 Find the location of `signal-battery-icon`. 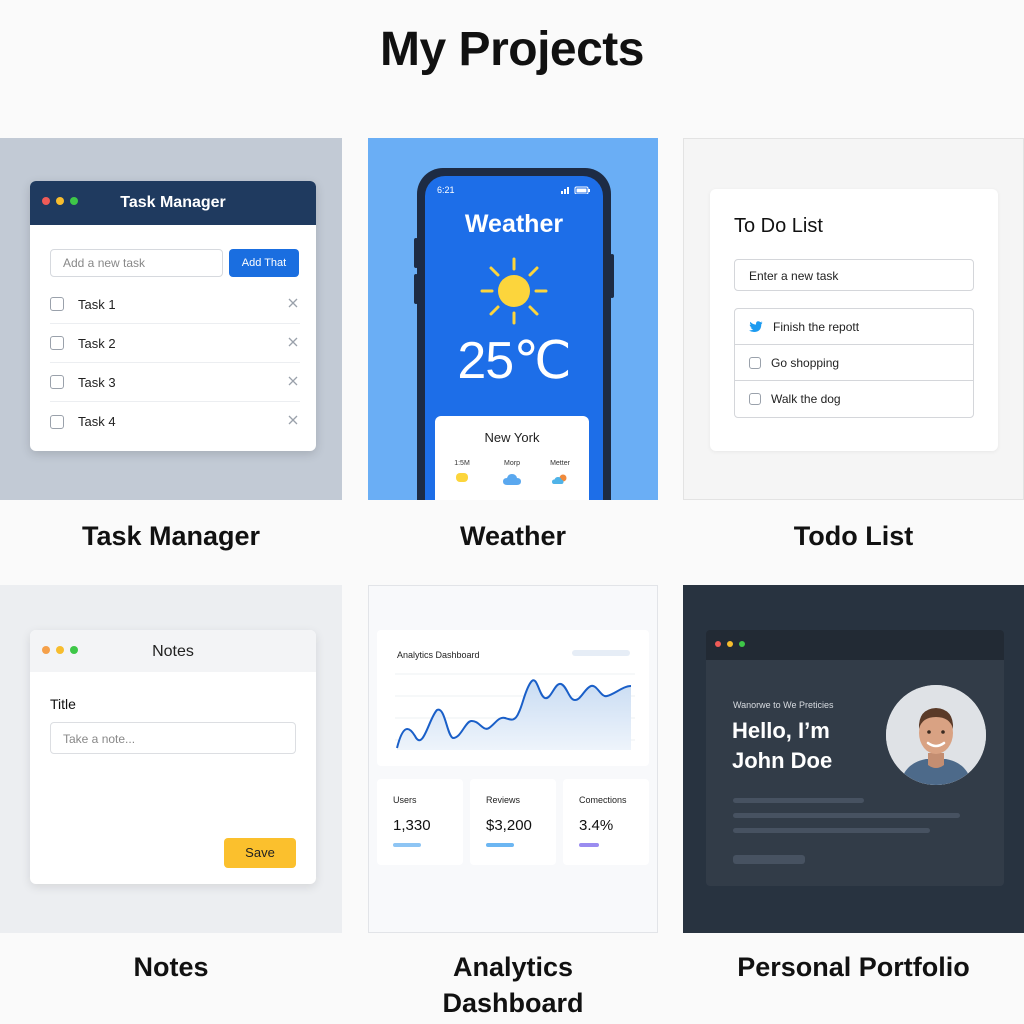

signal-battery-icon is located at coordinates (575, 190).